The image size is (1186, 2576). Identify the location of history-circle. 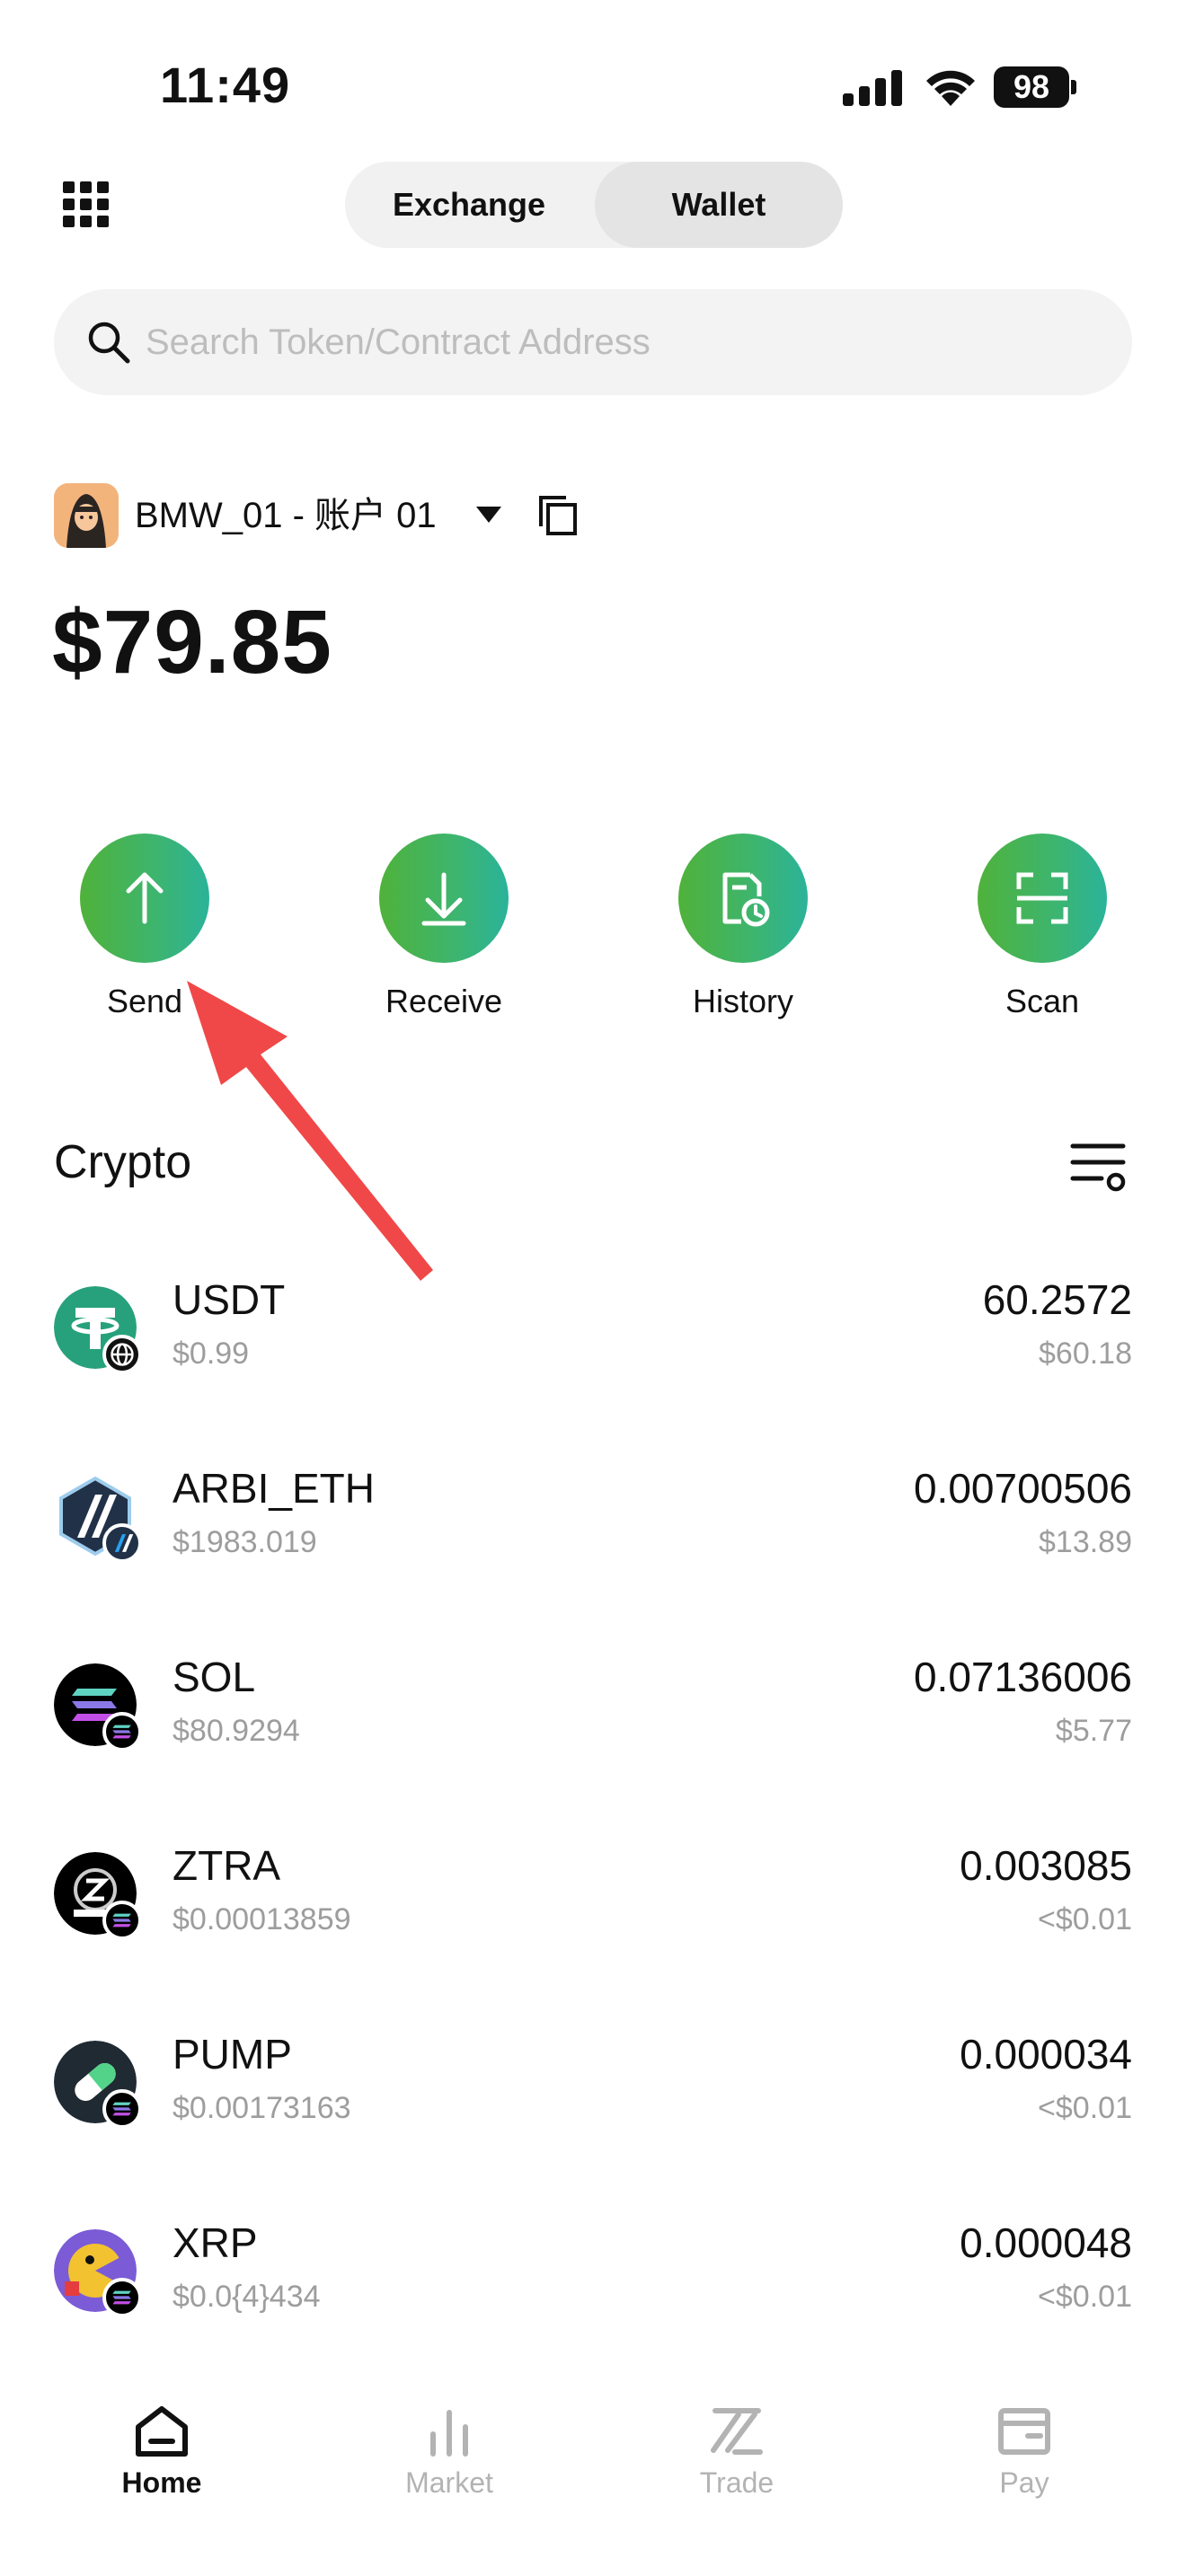
(743, 898).